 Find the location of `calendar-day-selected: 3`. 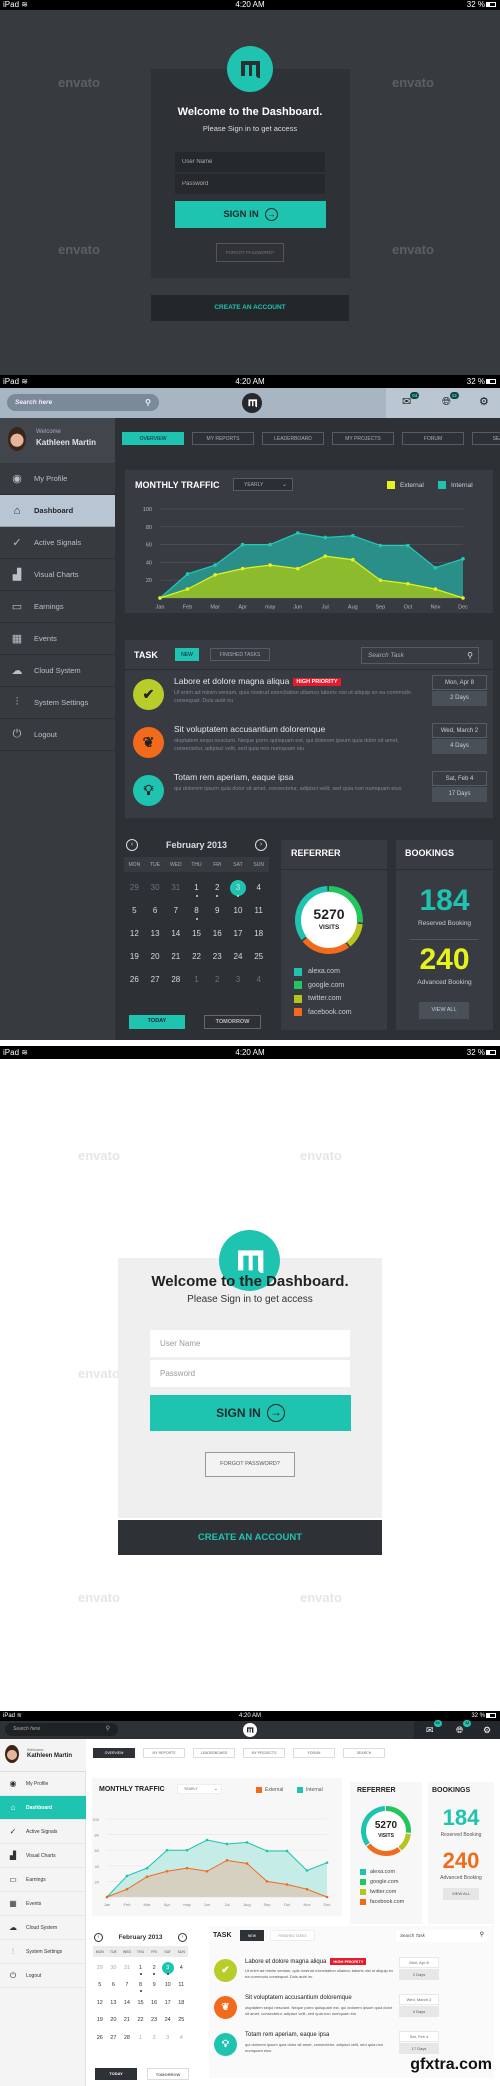

calendar-day-selected: 3 is located at coordinates (168, 1968).